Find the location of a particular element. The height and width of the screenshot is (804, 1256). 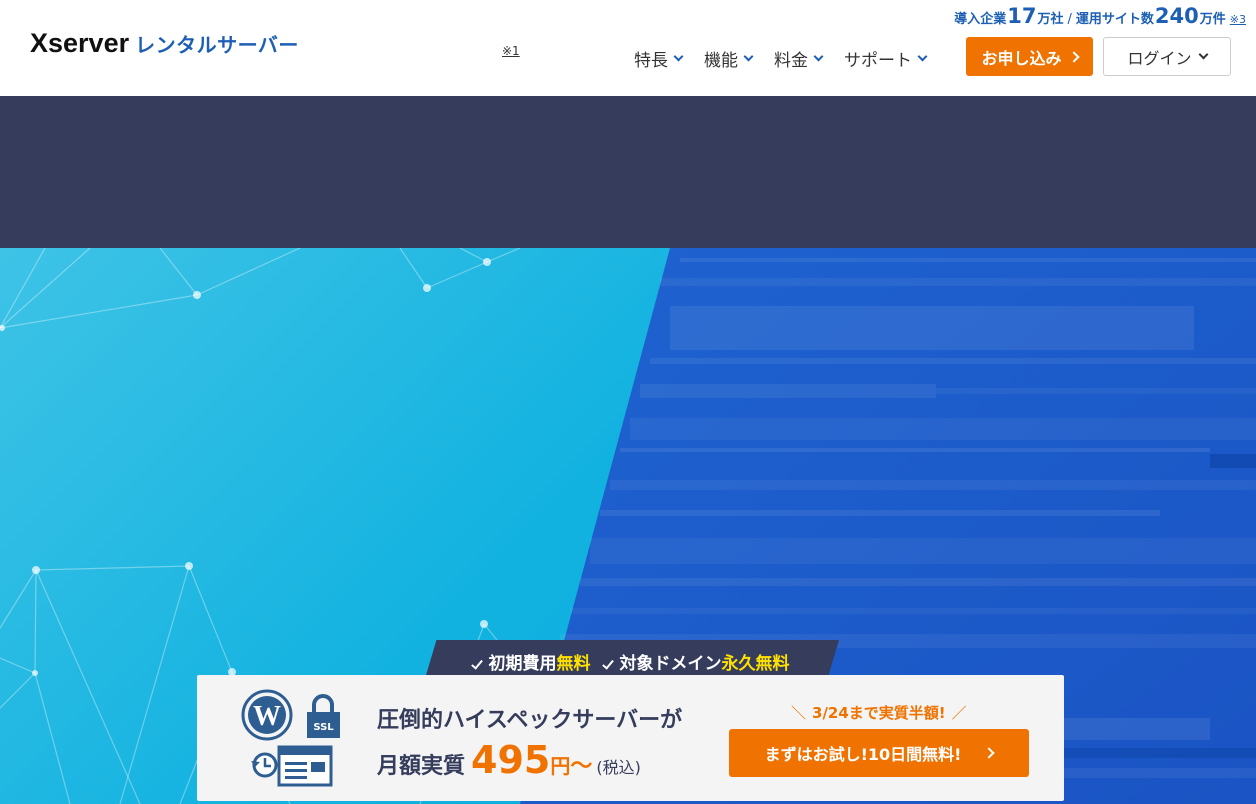

login-button: ログイン is located at coordinates (1167, 56).